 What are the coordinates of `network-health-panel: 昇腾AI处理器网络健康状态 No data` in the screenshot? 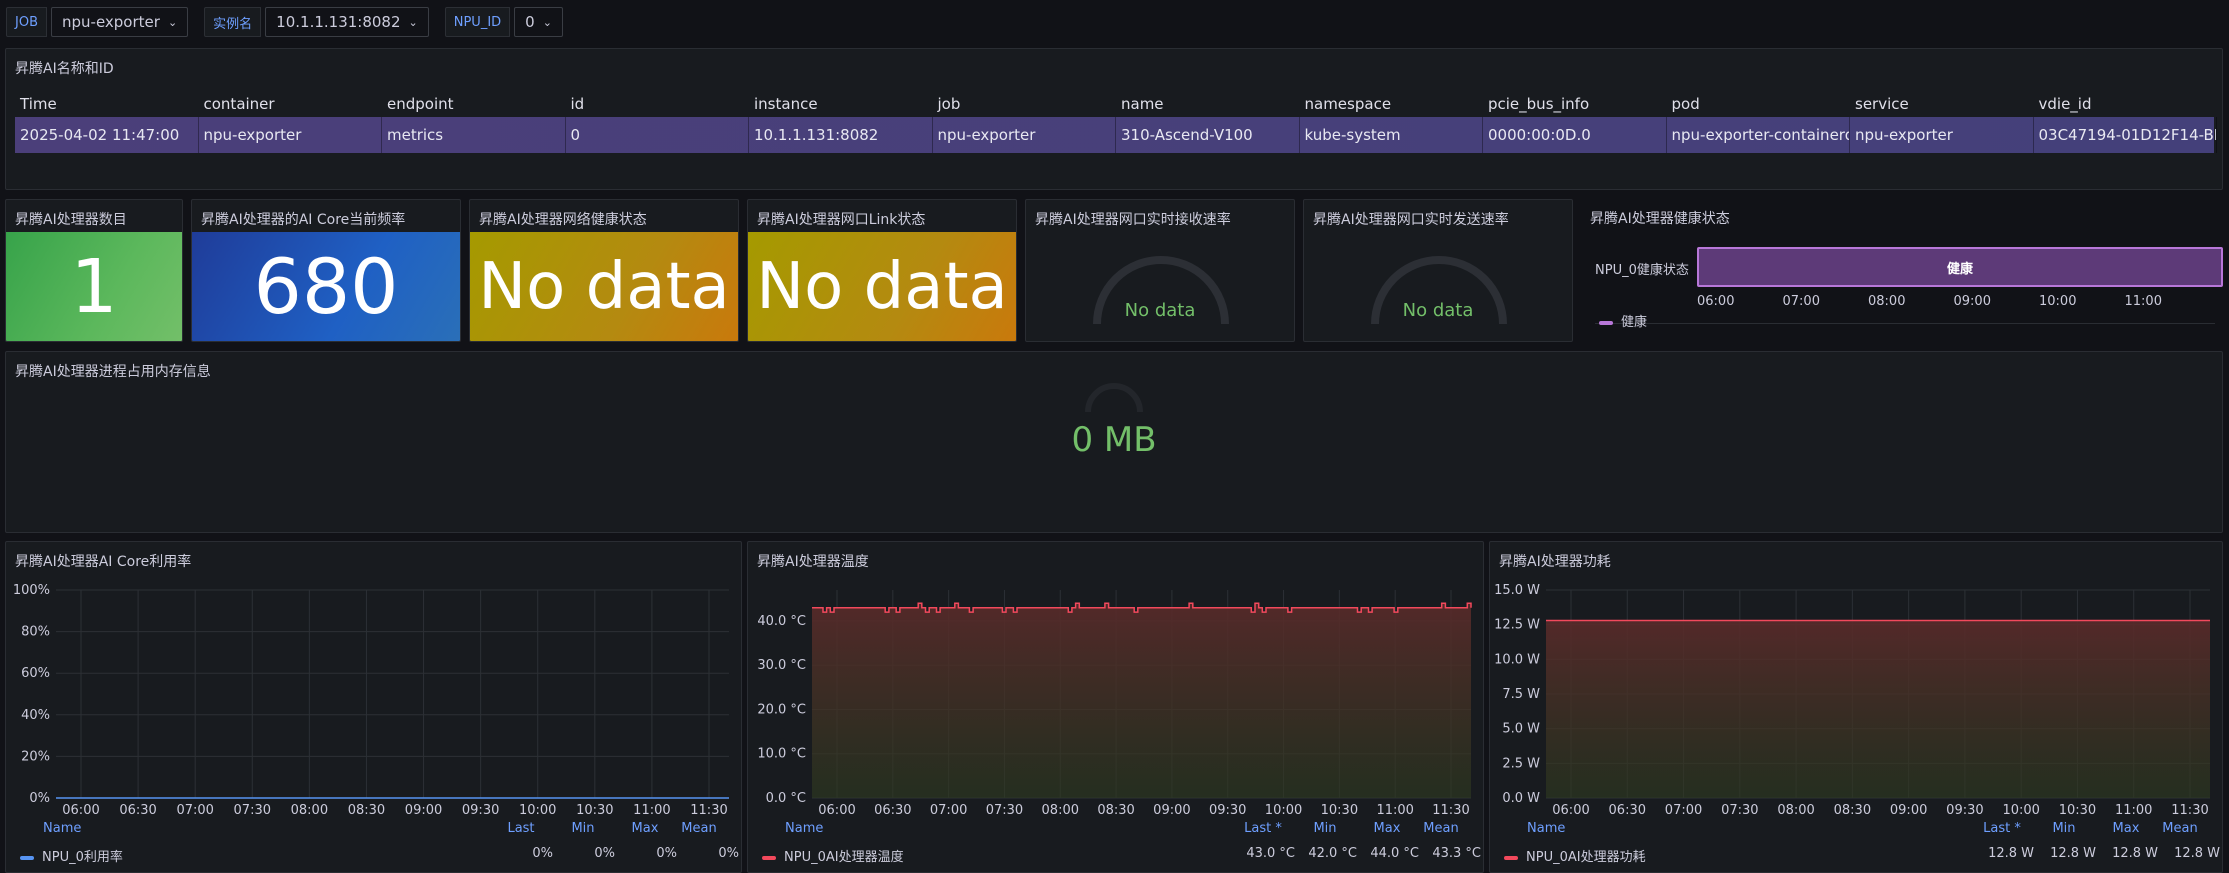 It's located at (604, 270).